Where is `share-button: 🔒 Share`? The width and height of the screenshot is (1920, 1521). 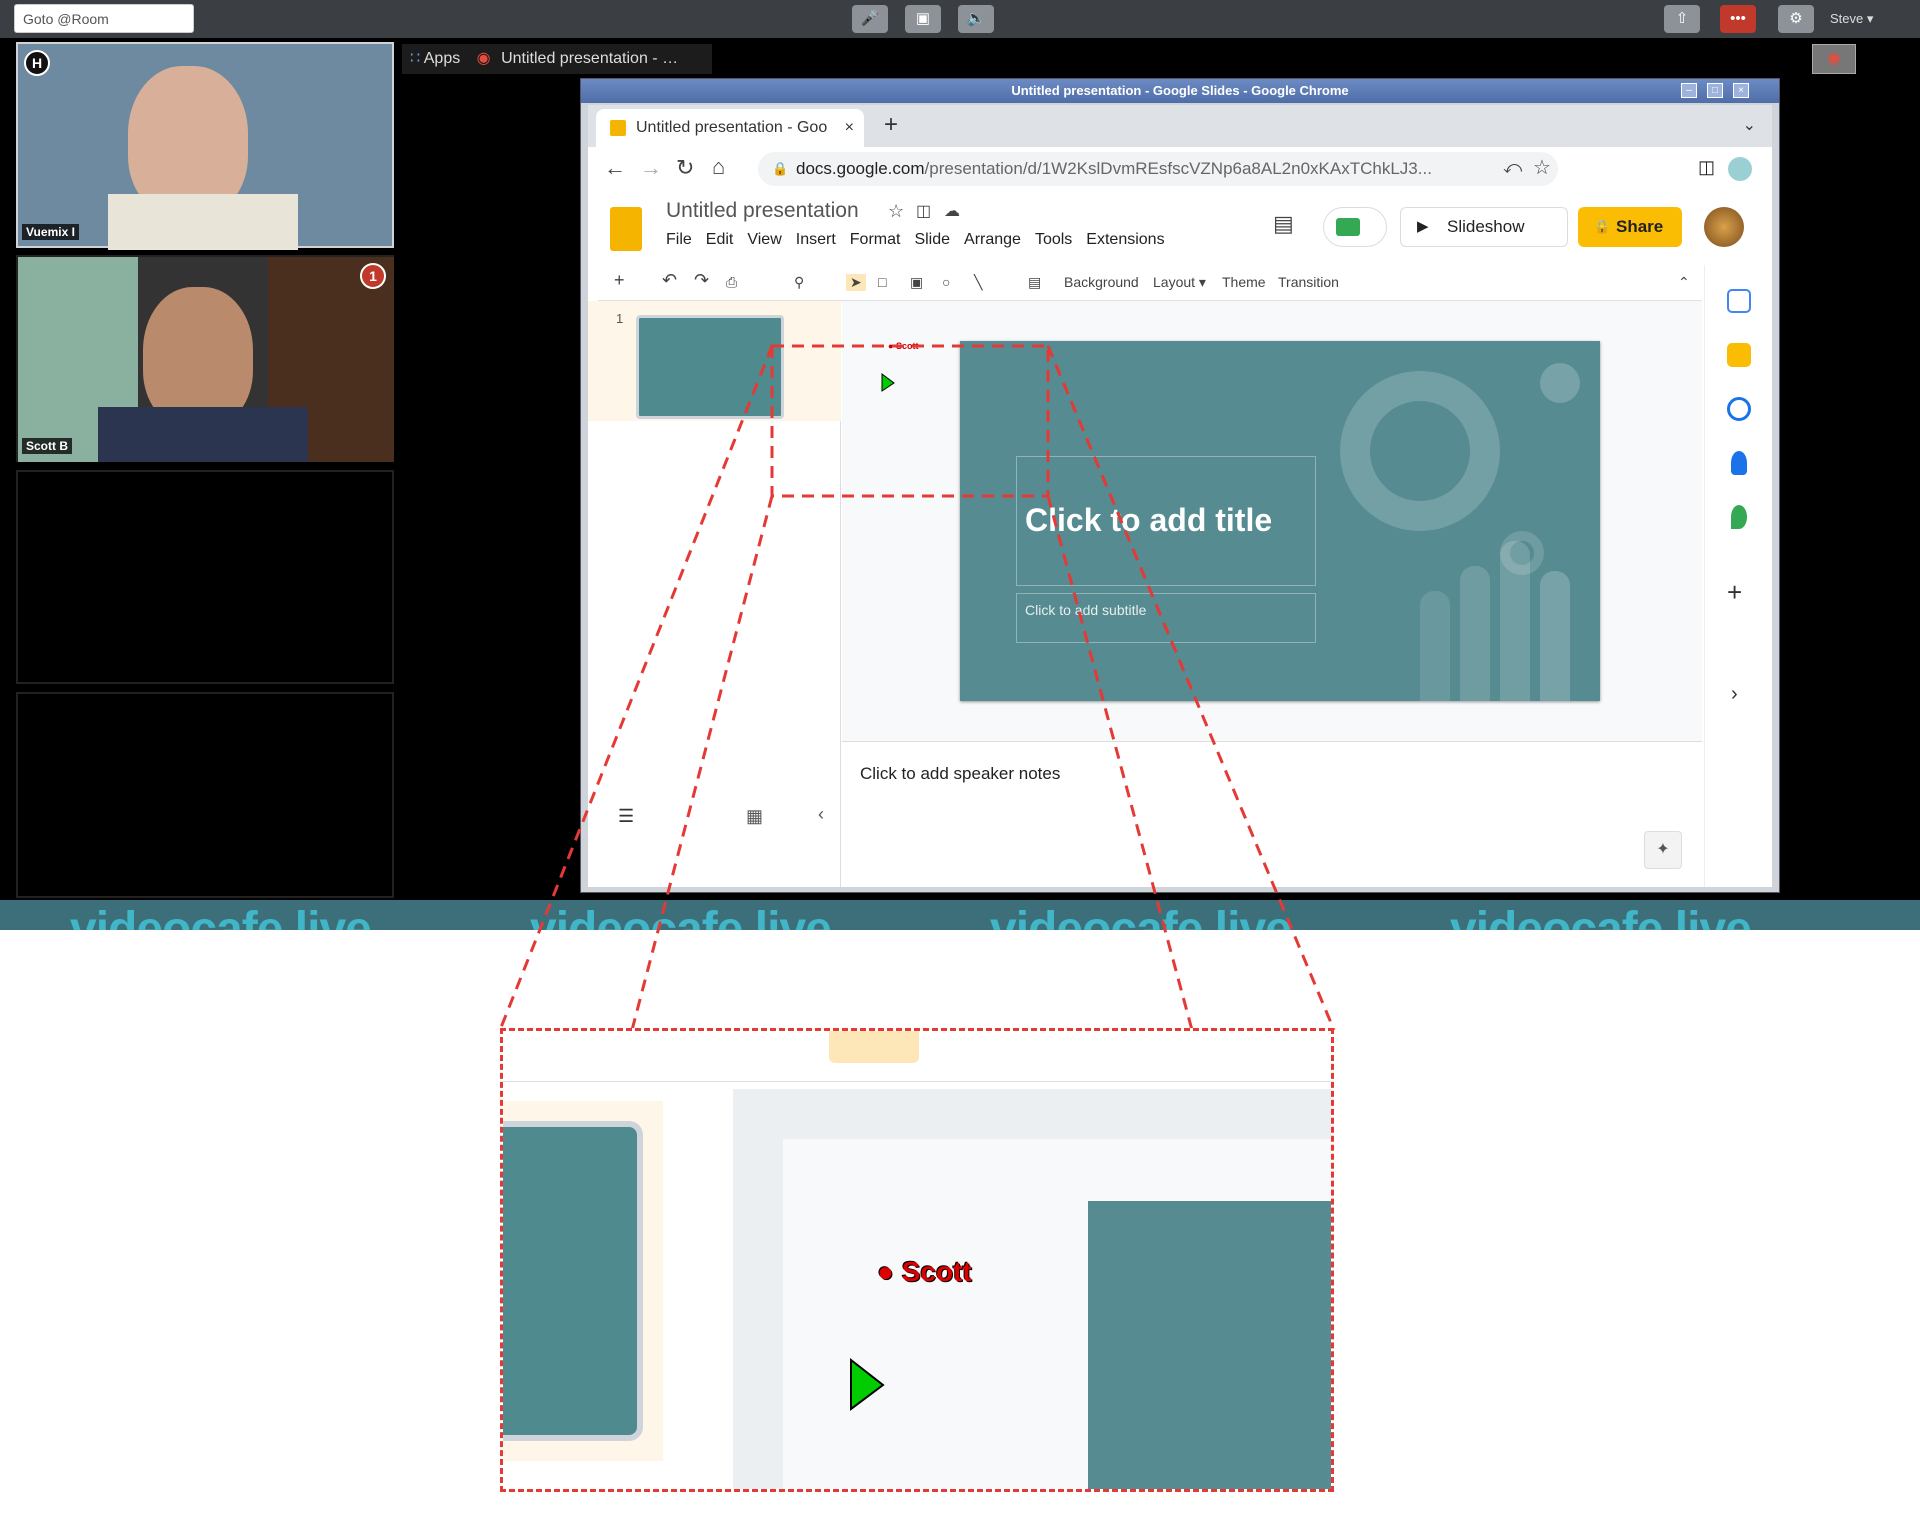
share-button: 🔒 Share is located at coordinates (1630, 227).